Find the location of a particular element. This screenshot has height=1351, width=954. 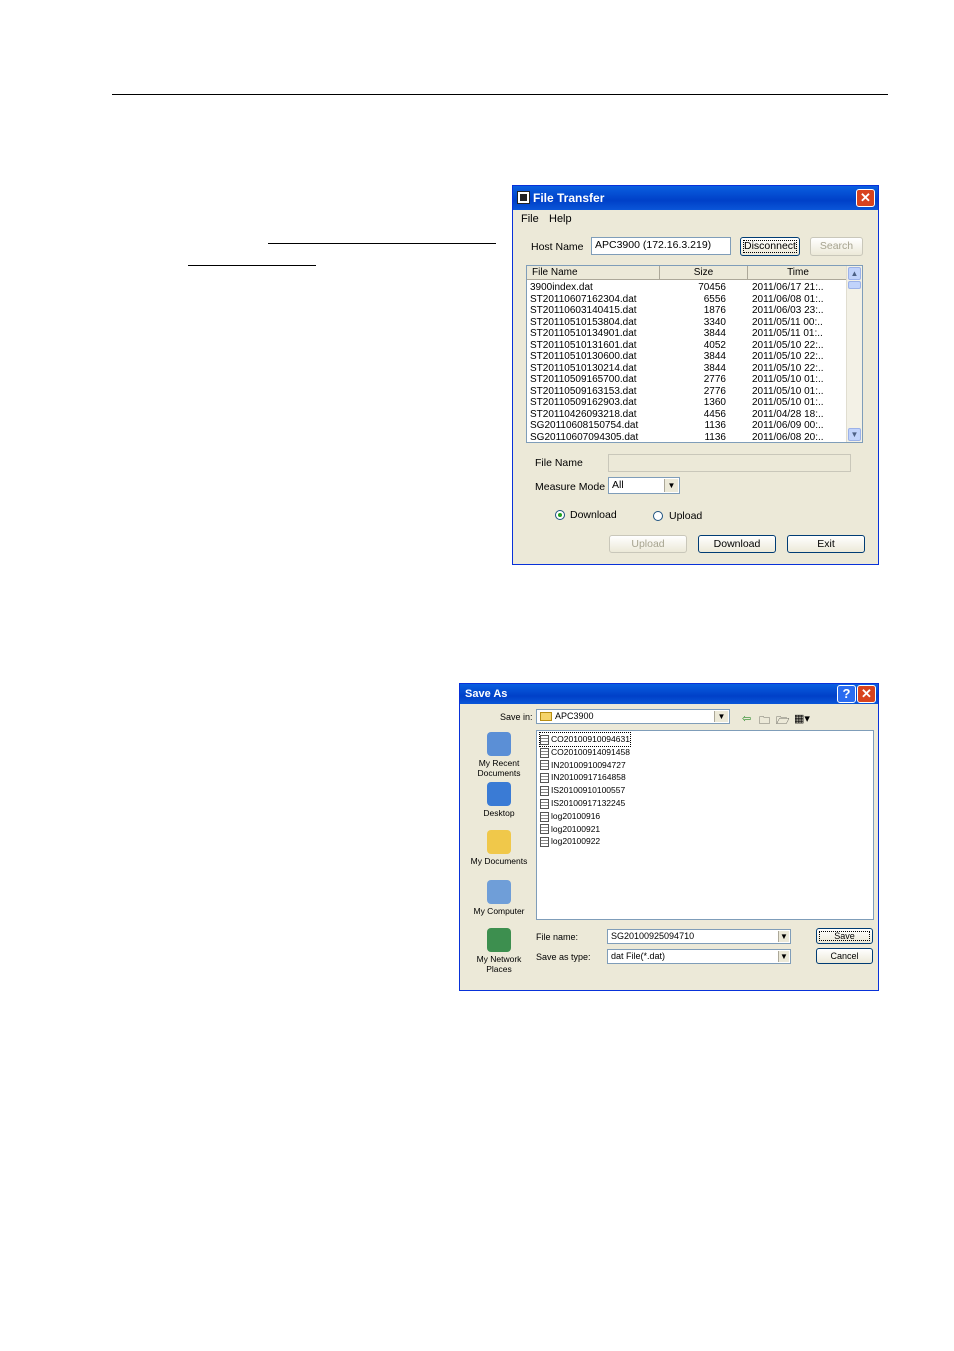

table-row: ST20110603140415.dat 1876 2011/06/03 23:.. is located at coordinates (688, 311).